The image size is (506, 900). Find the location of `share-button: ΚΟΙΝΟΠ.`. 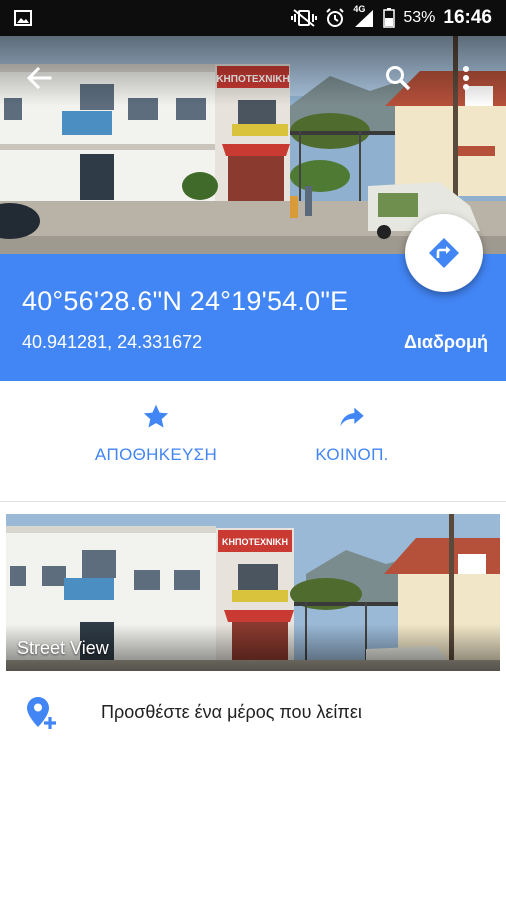

share-button: ΚΟΙΝΟΠ. is located at coordinates (352, 434).